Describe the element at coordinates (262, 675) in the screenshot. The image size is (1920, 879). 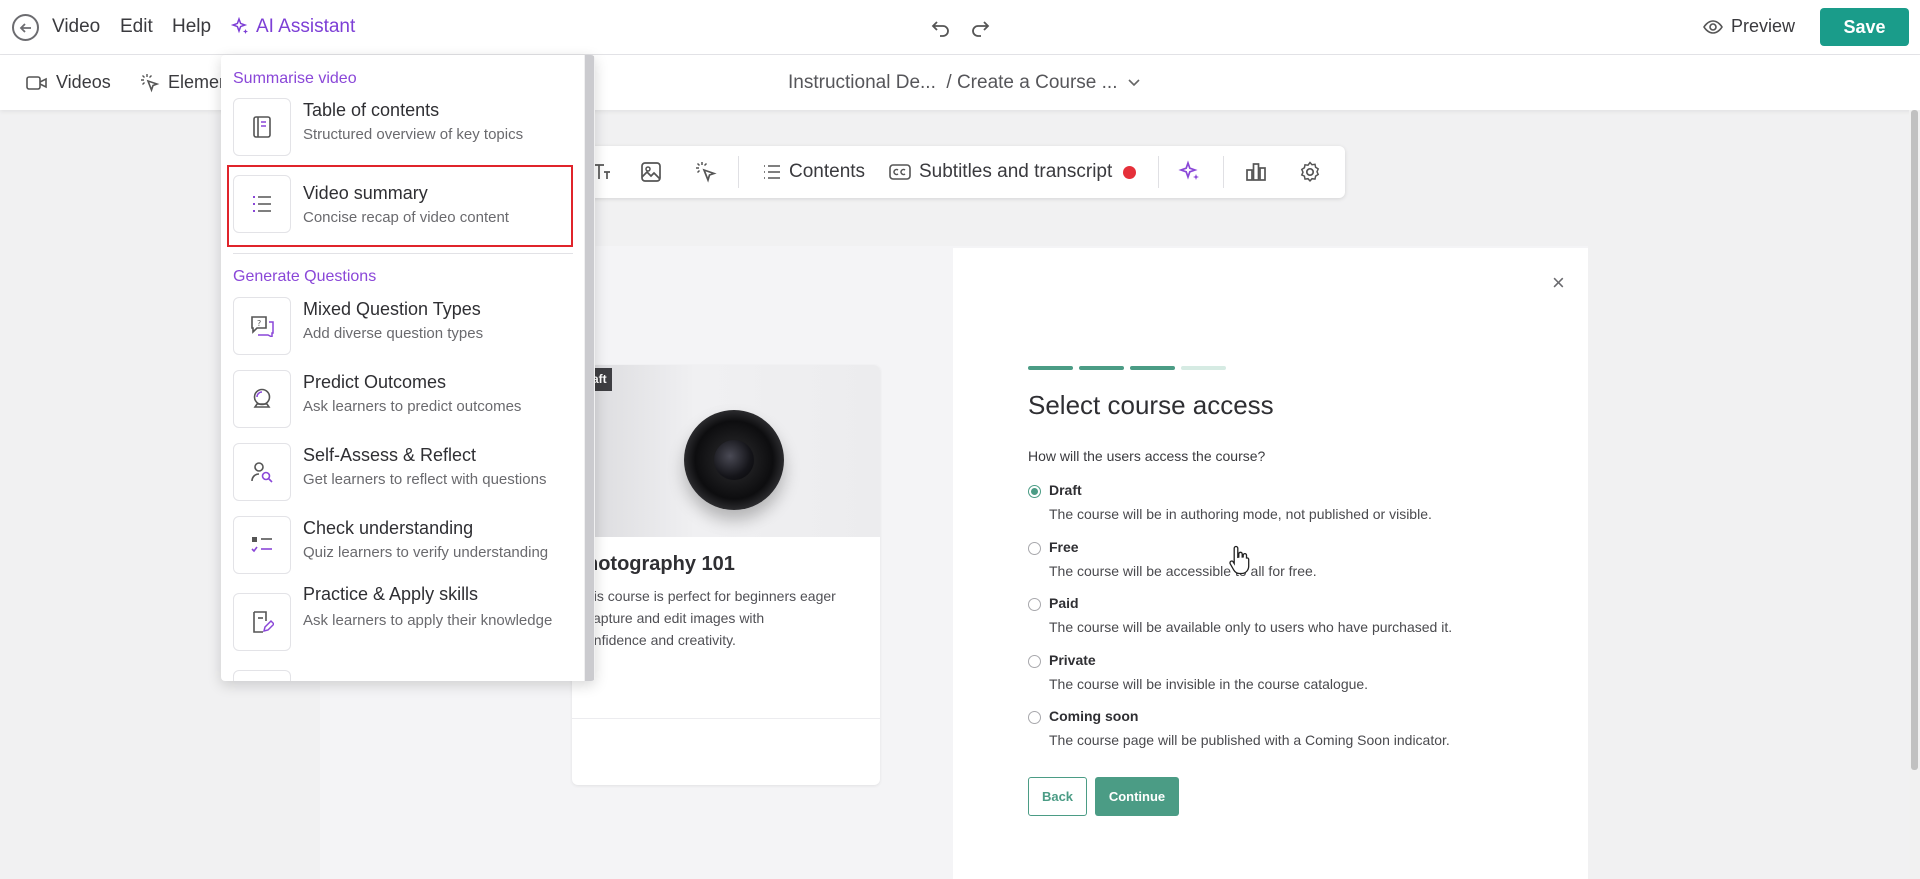
I see `next-item-icon` at that location.